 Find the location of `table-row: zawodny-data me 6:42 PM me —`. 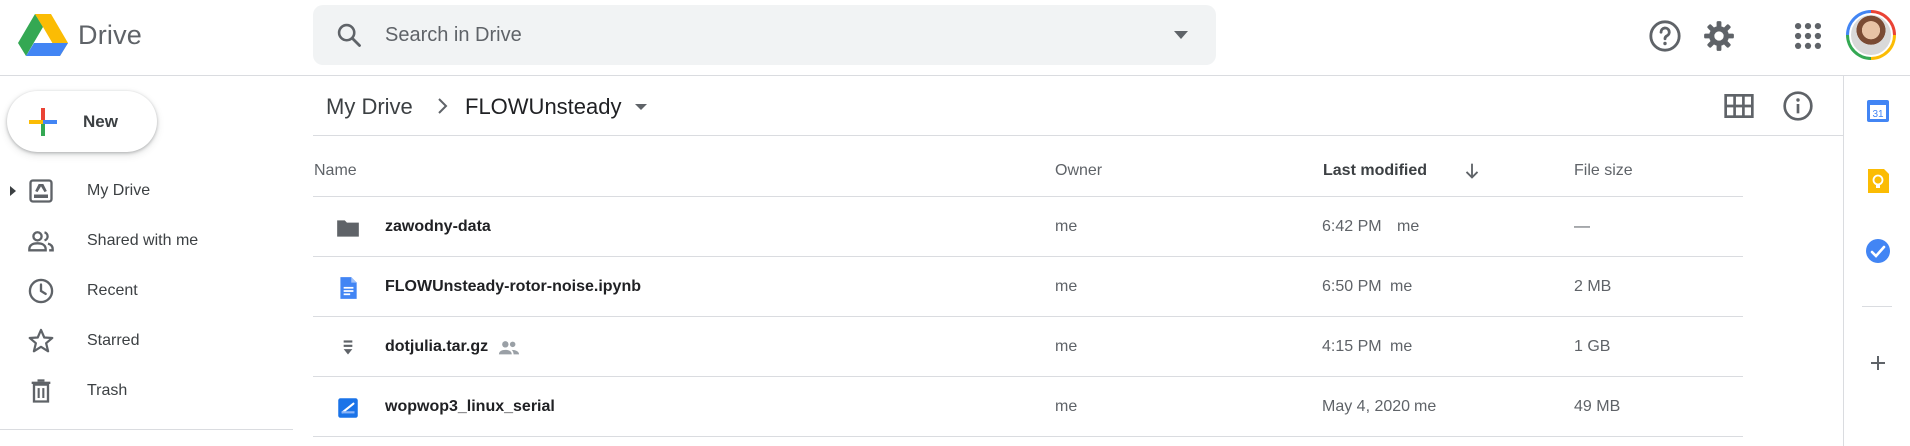

table-row: zawodny-data me 6:42 PM me — is located at coordinates (1028, 227).